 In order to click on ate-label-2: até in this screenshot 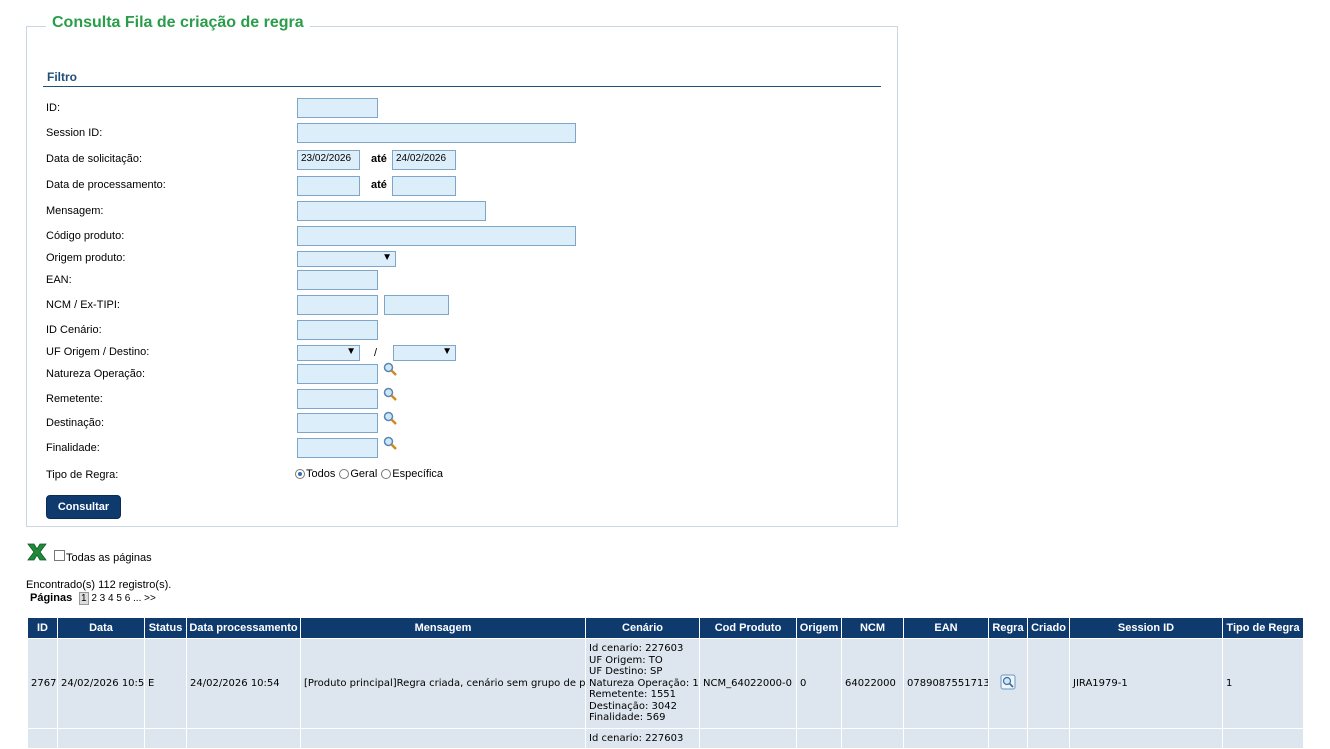, I will do `click(379, 185)`.